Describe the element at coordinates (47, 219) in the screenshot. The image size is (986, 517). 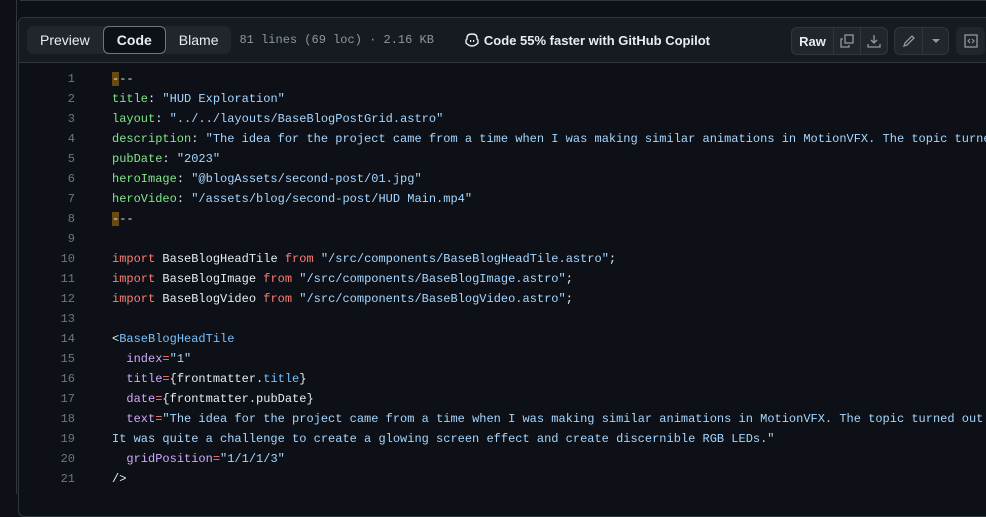
I see `line-number: 8` at that location.